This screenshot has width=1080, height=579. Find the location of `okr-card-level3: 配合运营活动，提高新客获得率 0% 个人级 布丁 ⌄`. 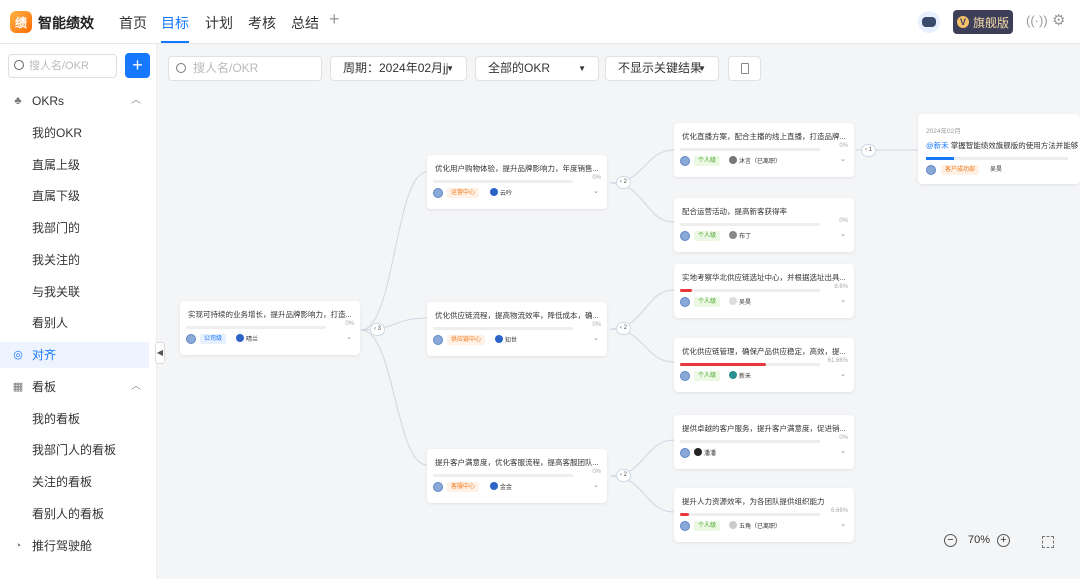

okr-card-level3: 配合运营活动，提高新客获得率 0% 个人级 布丁 ⌄ is located at coordinates (764, 225).